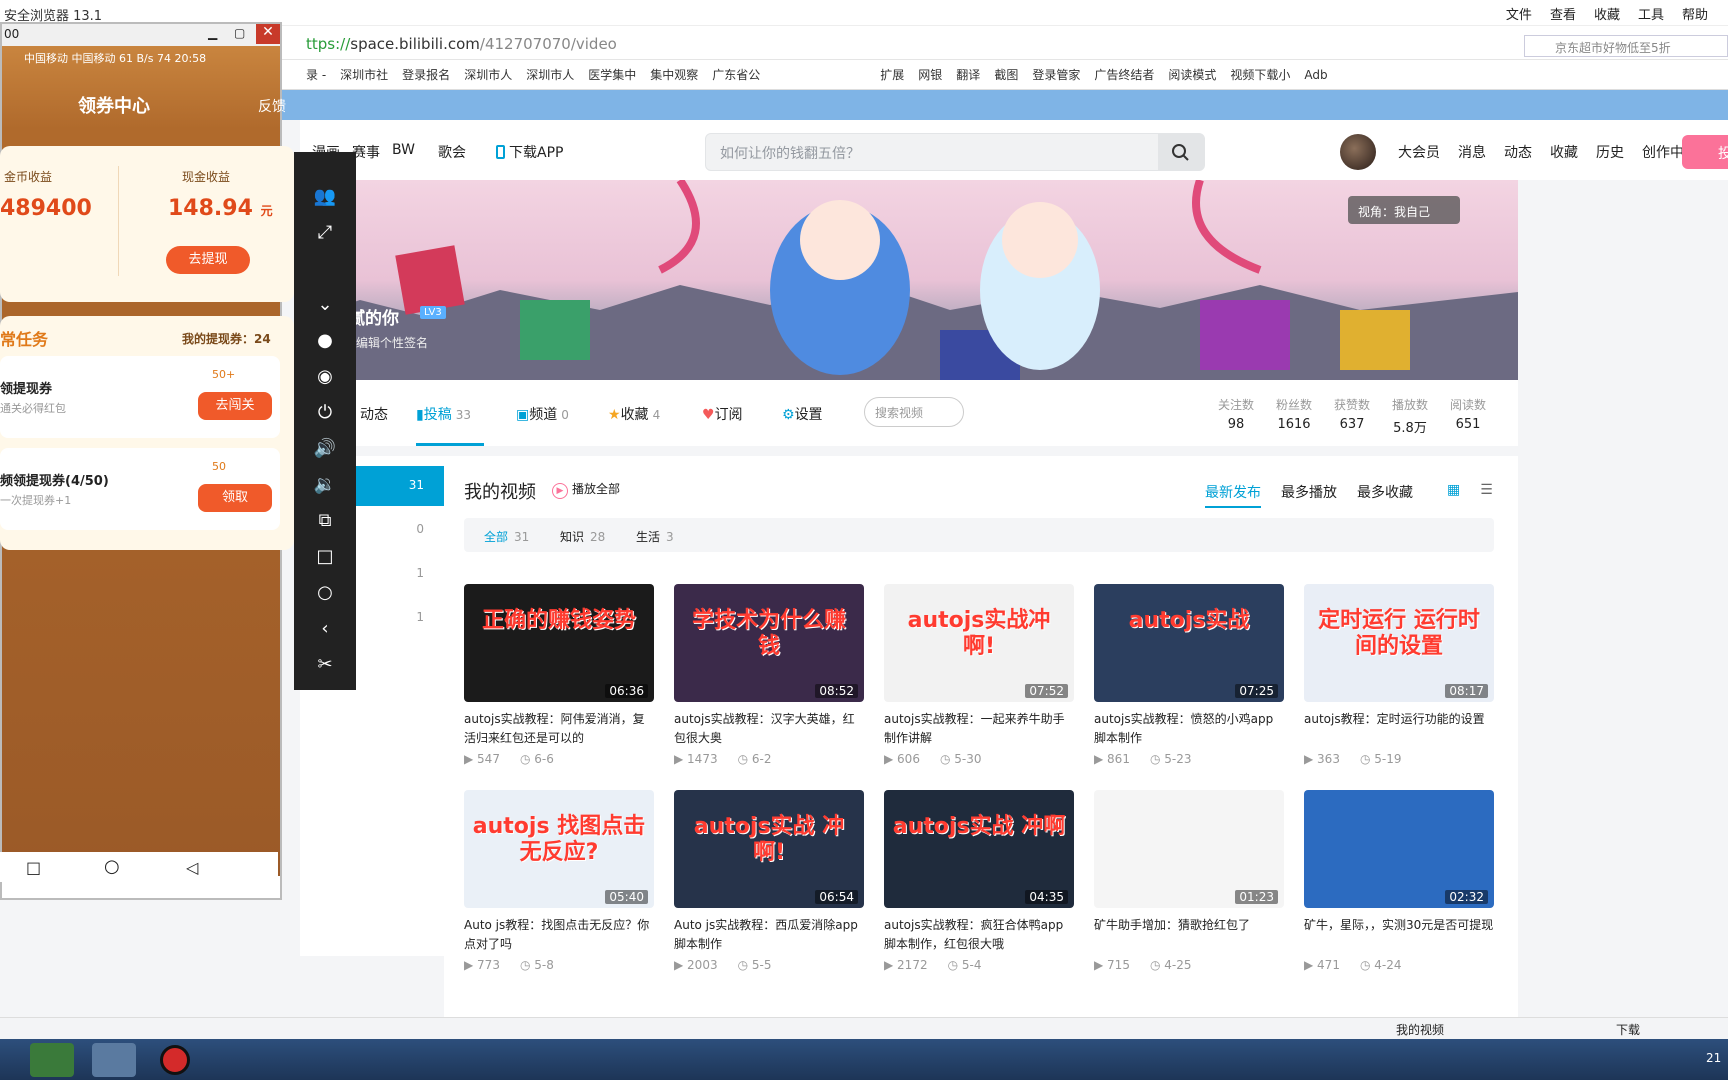  What do you see at coordinates (426, 74) in the screenshot?
I see `fav-item: 登录报名` at bounding box center [426, 74].